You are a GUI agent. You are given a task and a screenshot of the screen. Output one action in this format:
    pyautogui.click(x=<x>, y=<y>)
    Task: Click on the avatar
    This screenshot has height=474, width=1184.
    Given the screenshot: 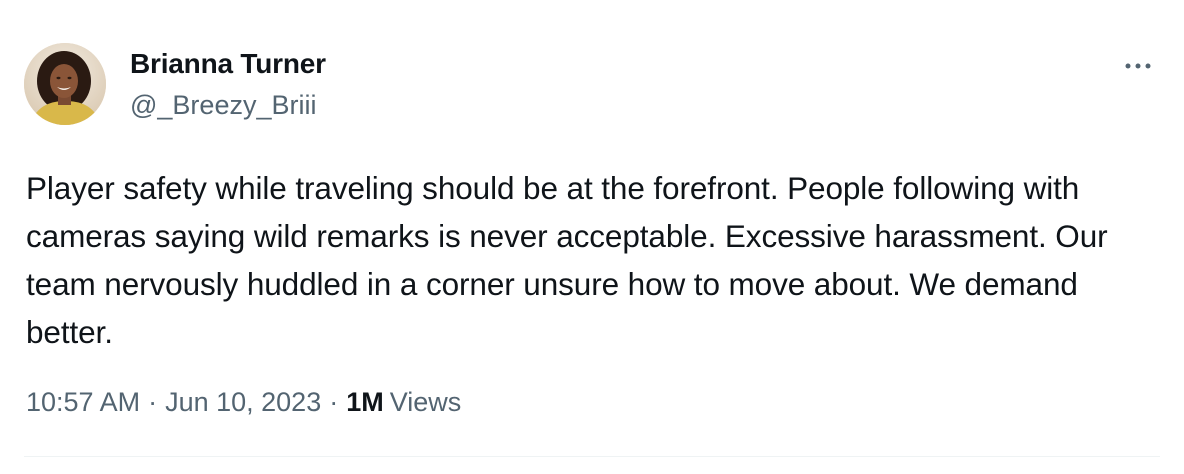 What is the action you would take?
    pyautogui.click(x=65, y=84)
    